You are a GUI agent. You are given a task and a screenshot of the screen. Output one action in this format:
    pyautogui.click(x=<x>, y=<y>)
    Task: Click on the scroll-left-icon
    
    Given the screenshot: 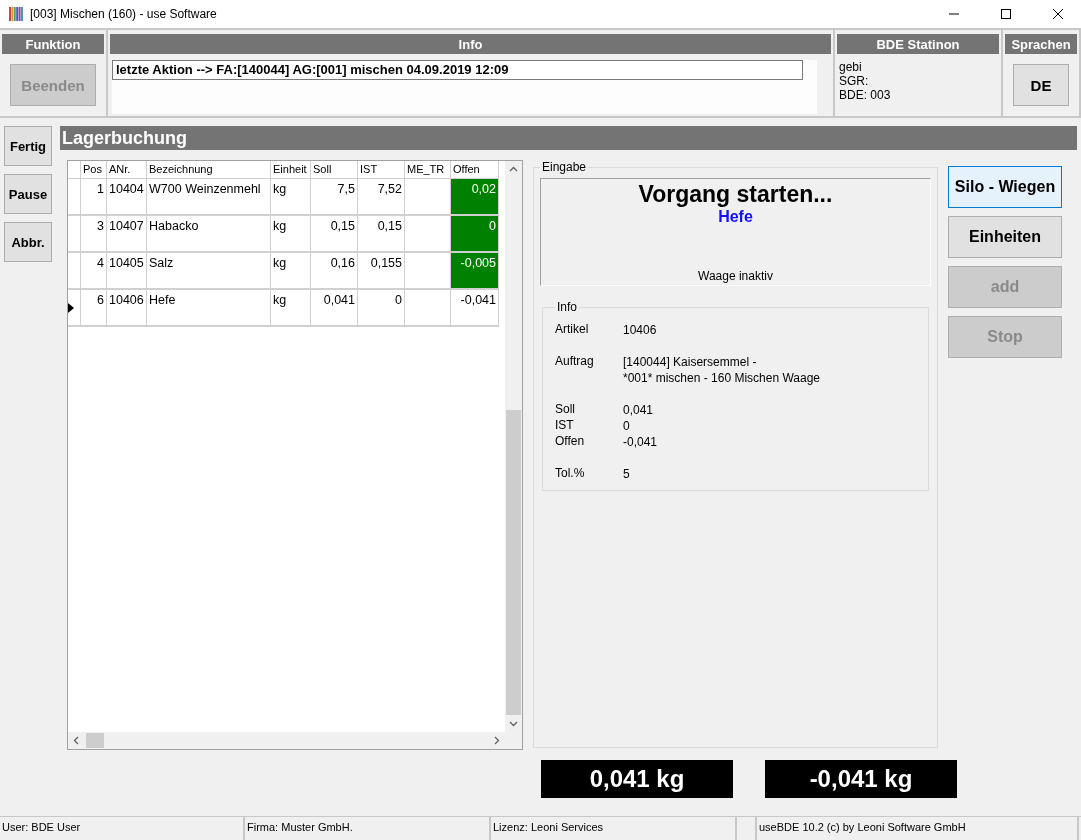 What is the action you would take?
    pyautogui.click(x=76, y=740)
    